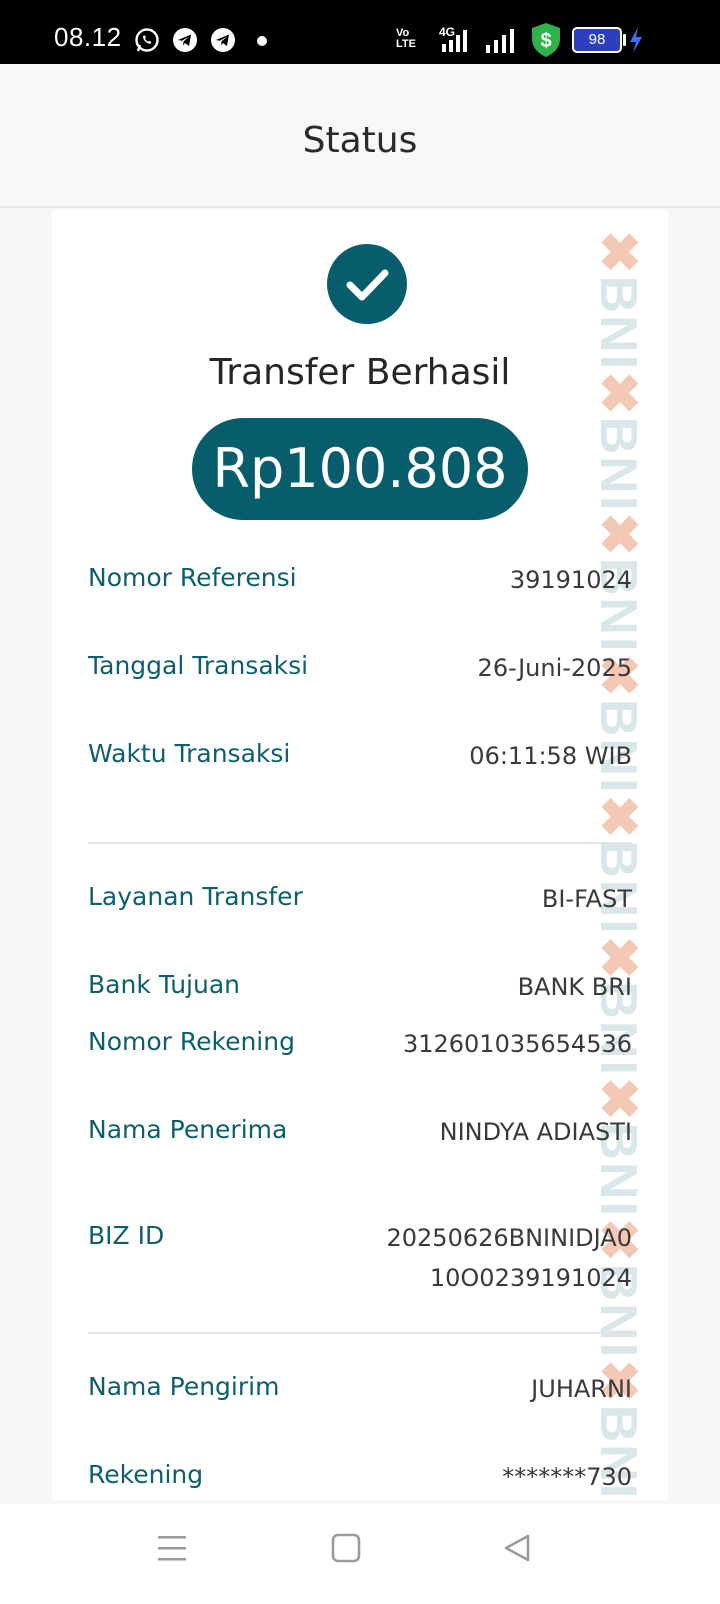 The image size is (720, 1604). What do you see at coordinates (188, 1129) in the screenshot?
I see `detail-label: Nama Penerima` at bounding box center [188, 1129].